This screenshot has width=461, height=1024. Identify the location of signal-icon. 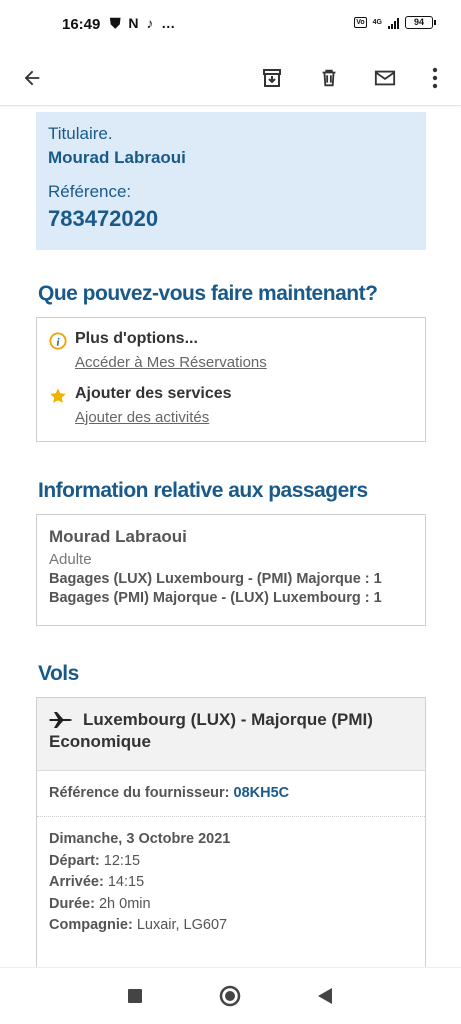
(393, 23).